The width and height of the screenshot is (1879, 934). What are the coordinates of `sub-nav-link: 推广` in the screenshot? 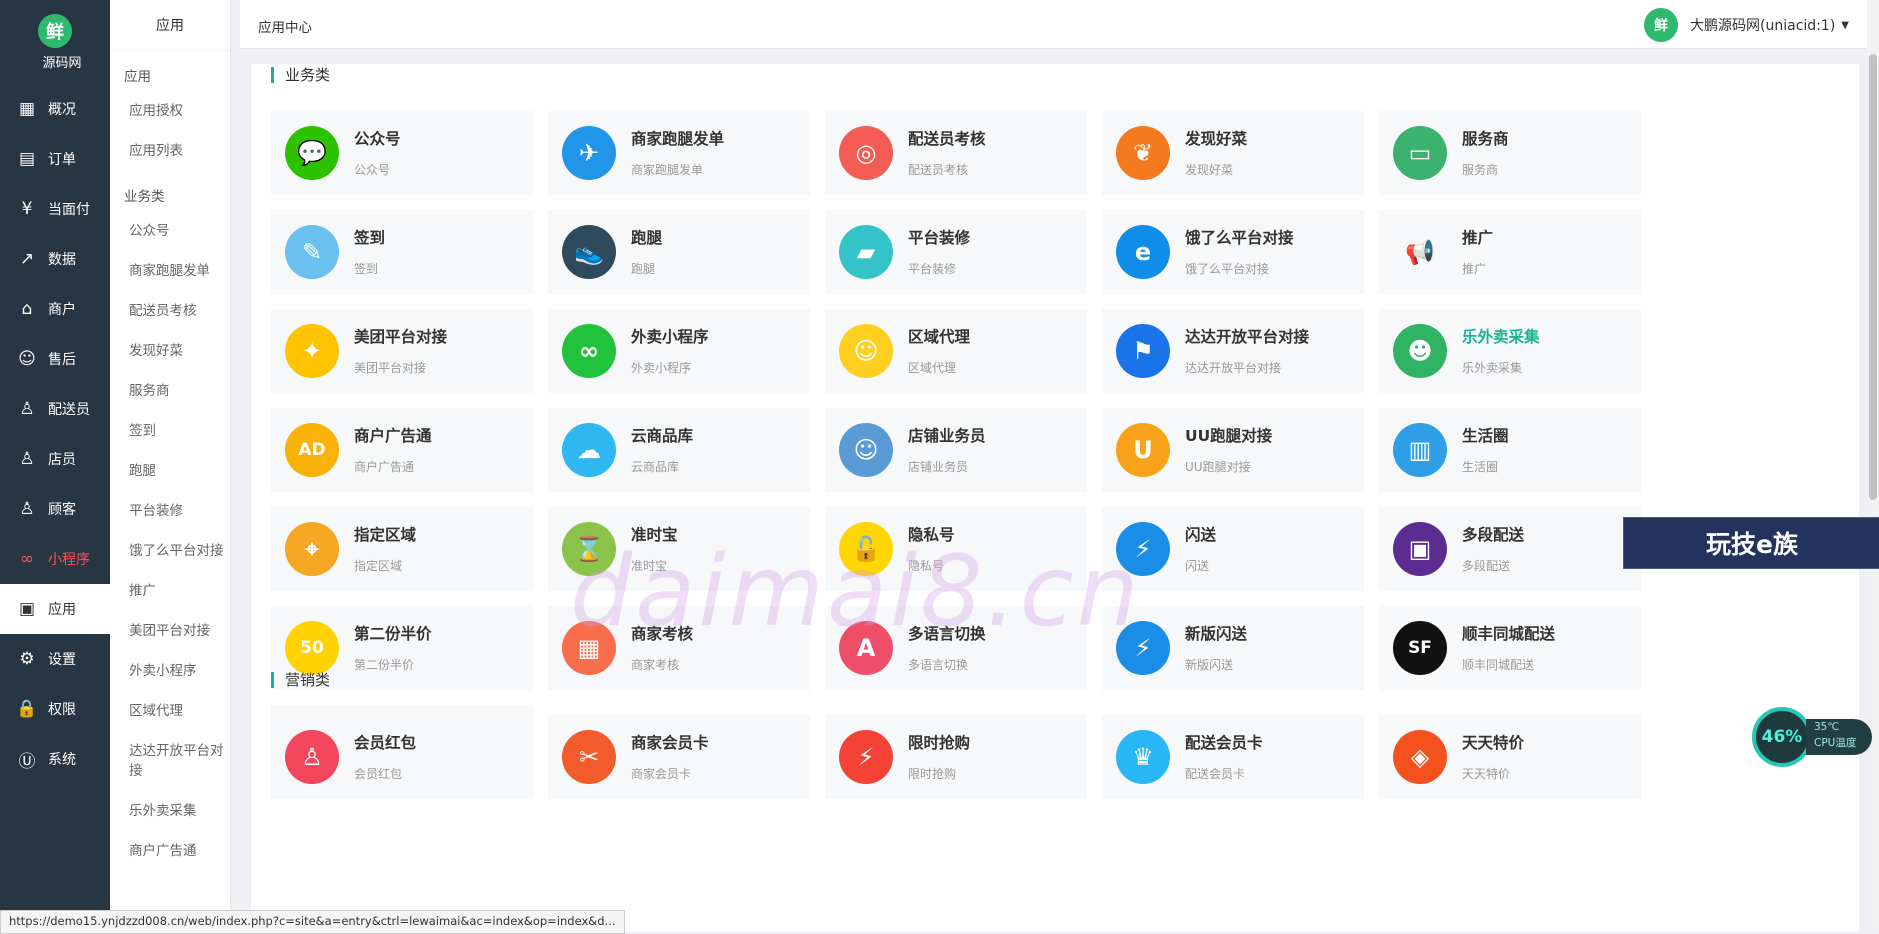 It's located at (170, 591).